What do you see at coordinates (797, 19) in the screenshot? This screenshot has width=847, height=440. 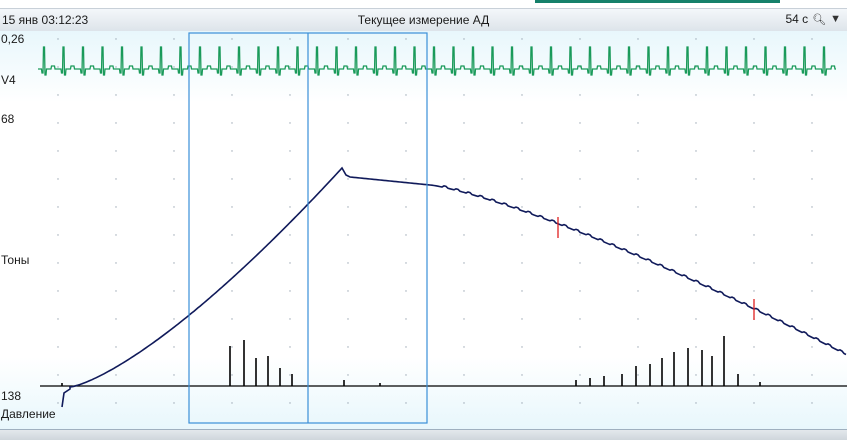 I see `duration-label: 54 с` at bounding box center [797, 19].